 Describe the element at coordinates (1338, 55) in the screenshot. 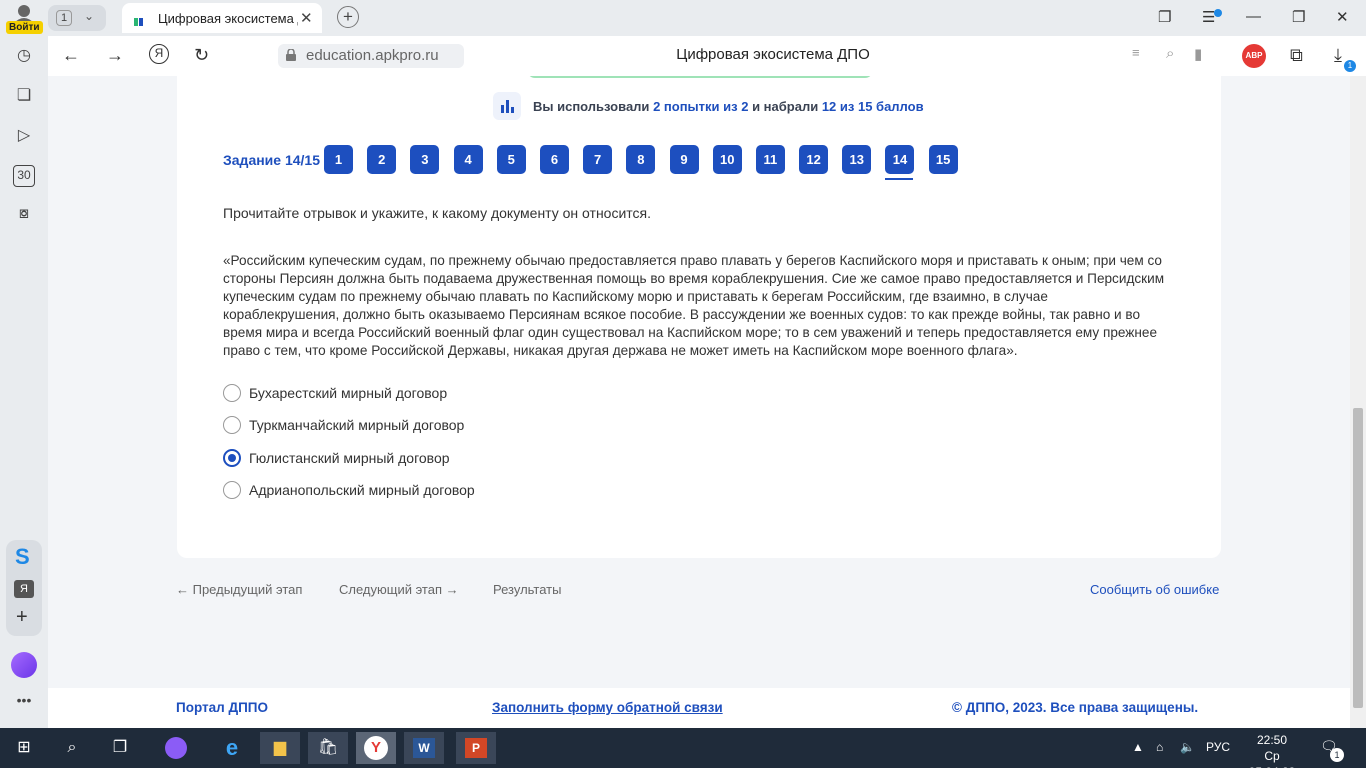

I see `download-icon: ⤓` at that location.